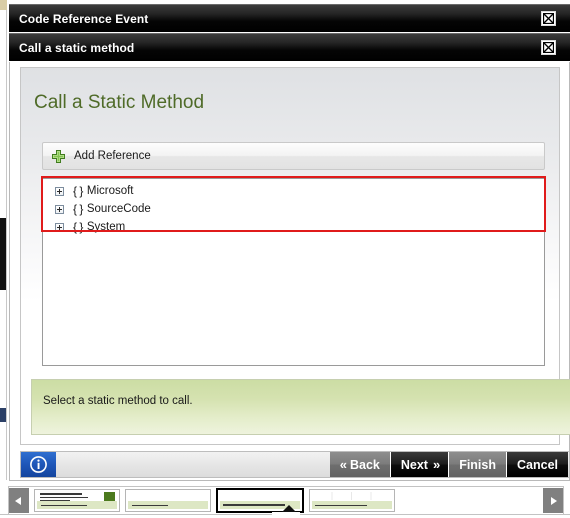 The height and width of the screenshot is (518, 570). What do you see at coordinates (77, 47) in the screenshot?
I see `inner-dialog-title: Call a static method` at bounding box center [77, 47].